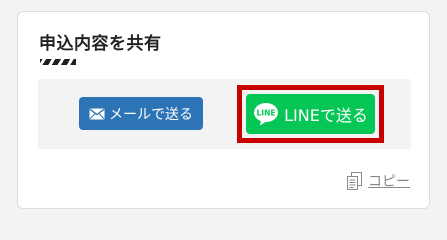 Image resolution: width=447 pixels, height=240 pixels. I want to click on copy-document-icon, so click(354, 181).